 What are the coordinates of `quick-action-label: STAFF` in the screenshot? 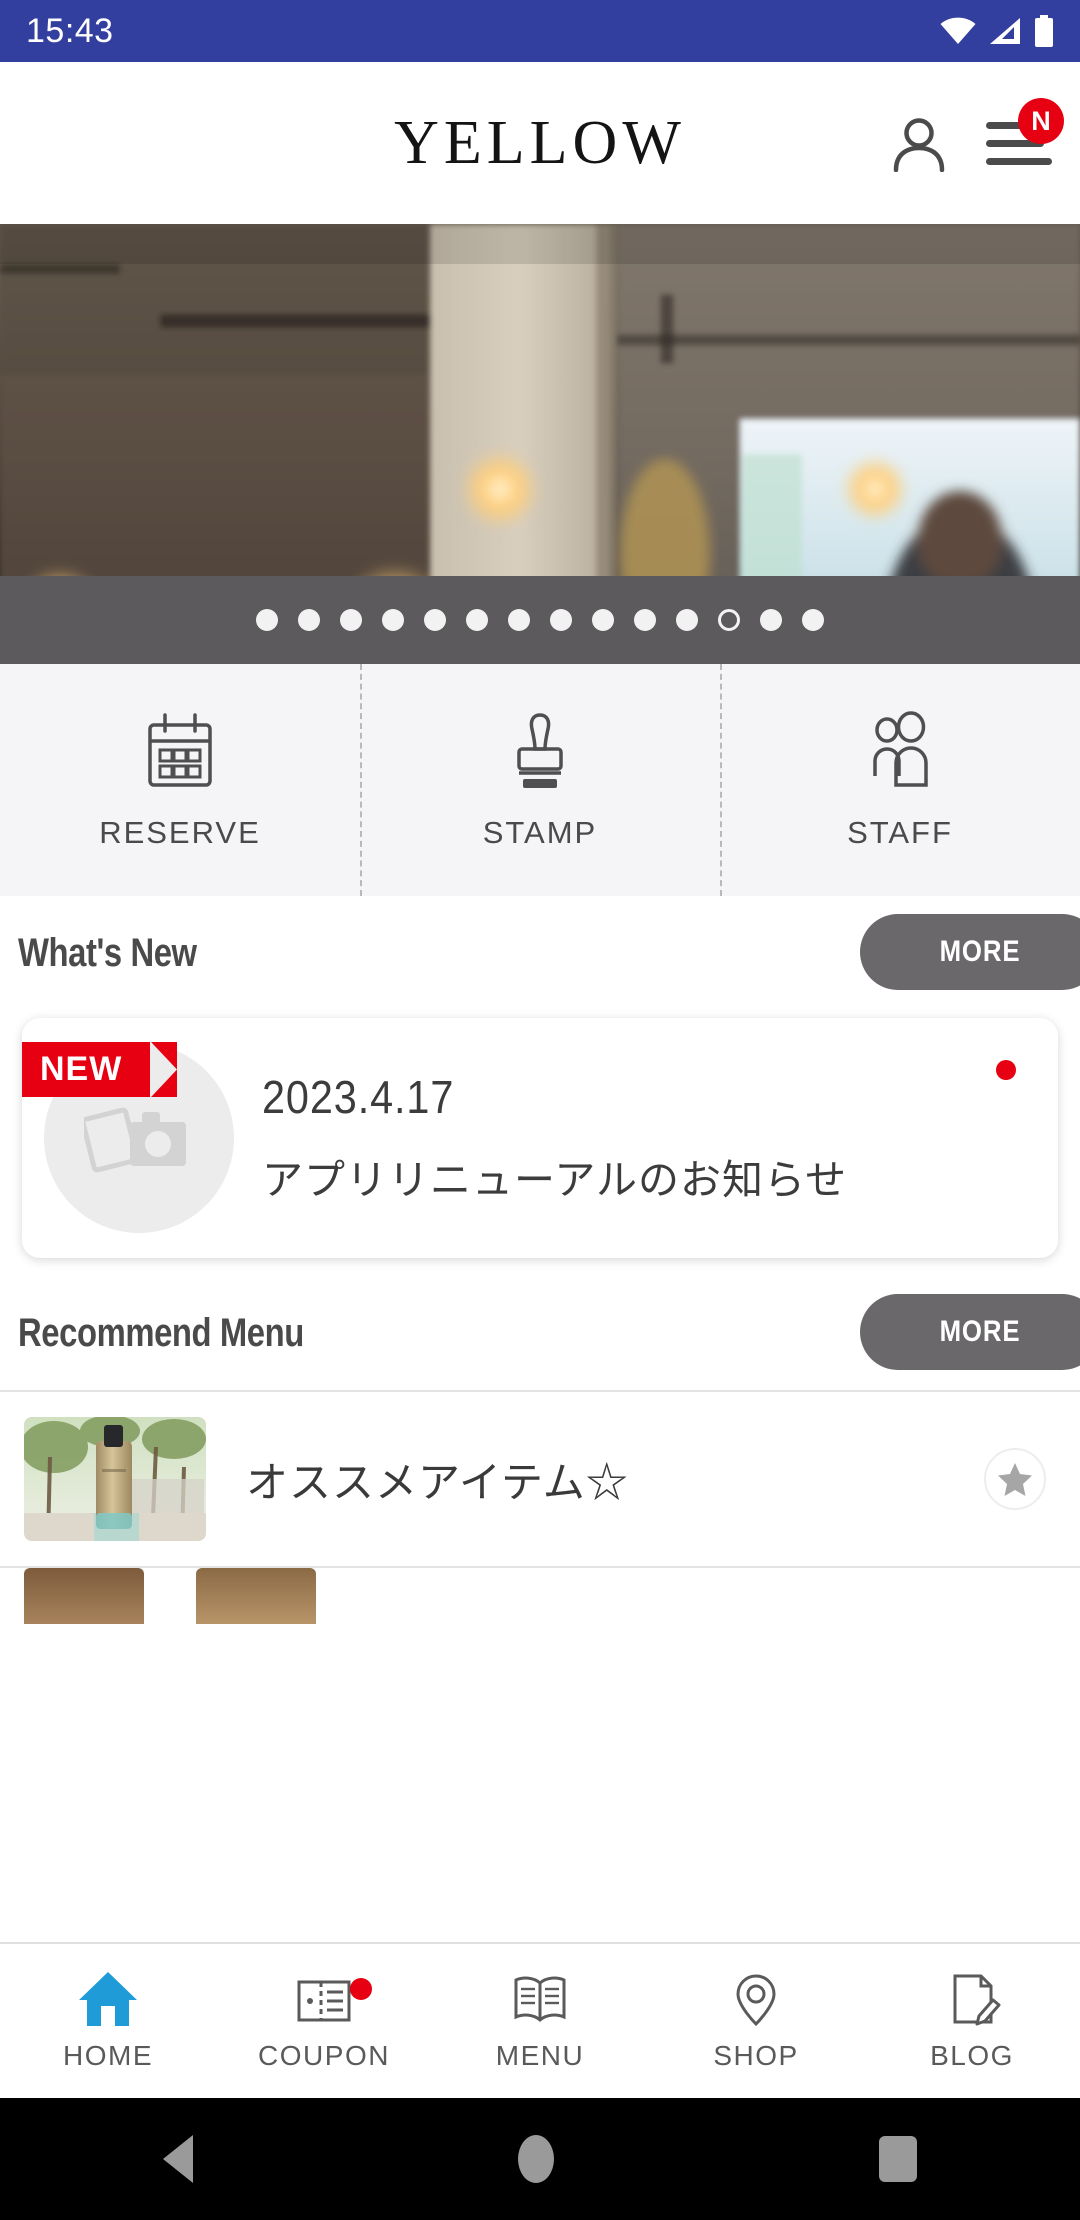 It's located at (900, 832).